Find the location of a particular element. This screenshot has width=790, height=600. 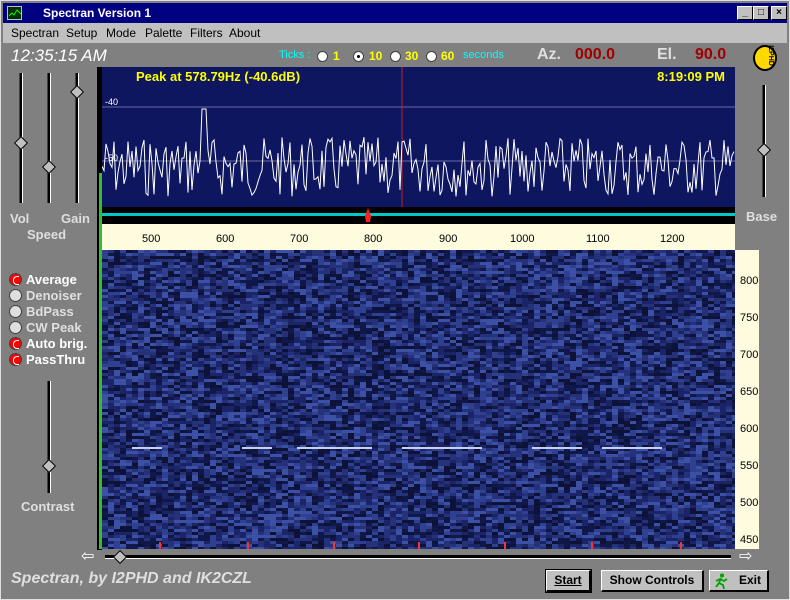

freq-tick: 900 is located at coordinates (448, 239).